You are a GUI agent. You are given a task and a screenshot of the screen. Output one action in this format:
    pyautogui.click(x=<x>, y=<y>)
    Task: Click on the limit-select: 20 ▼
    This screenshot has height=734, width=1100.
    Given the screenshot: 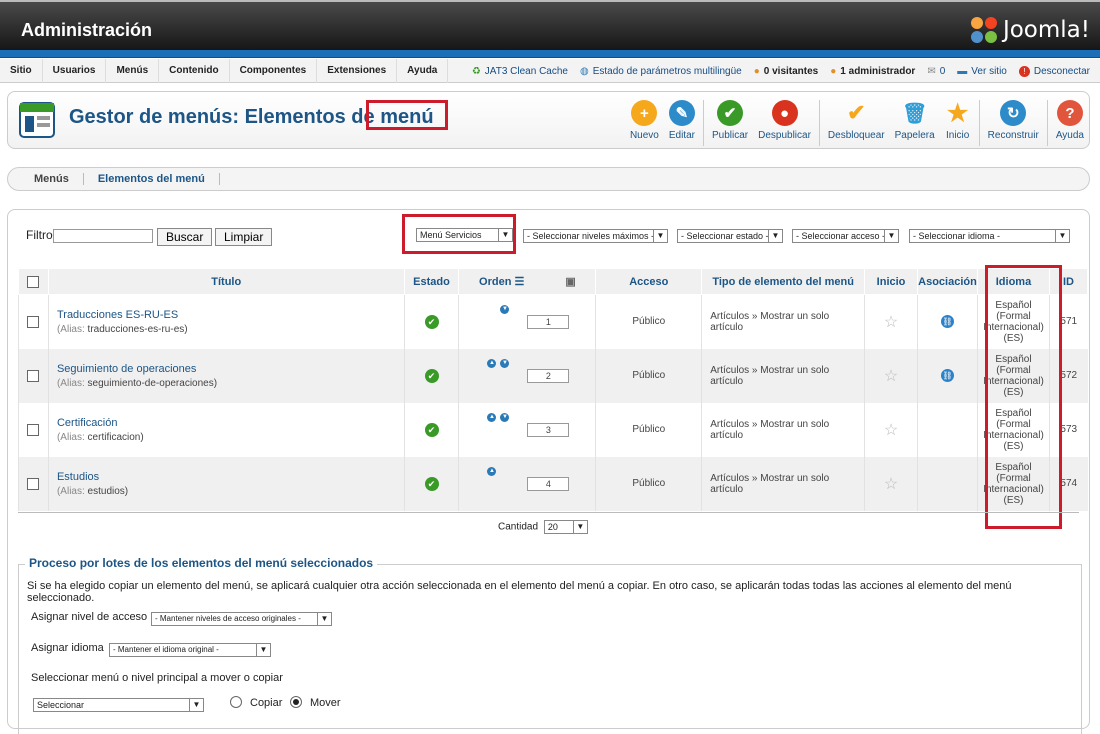 What is the action you would take?
    pyautogui.click(x=565, y=527)
    